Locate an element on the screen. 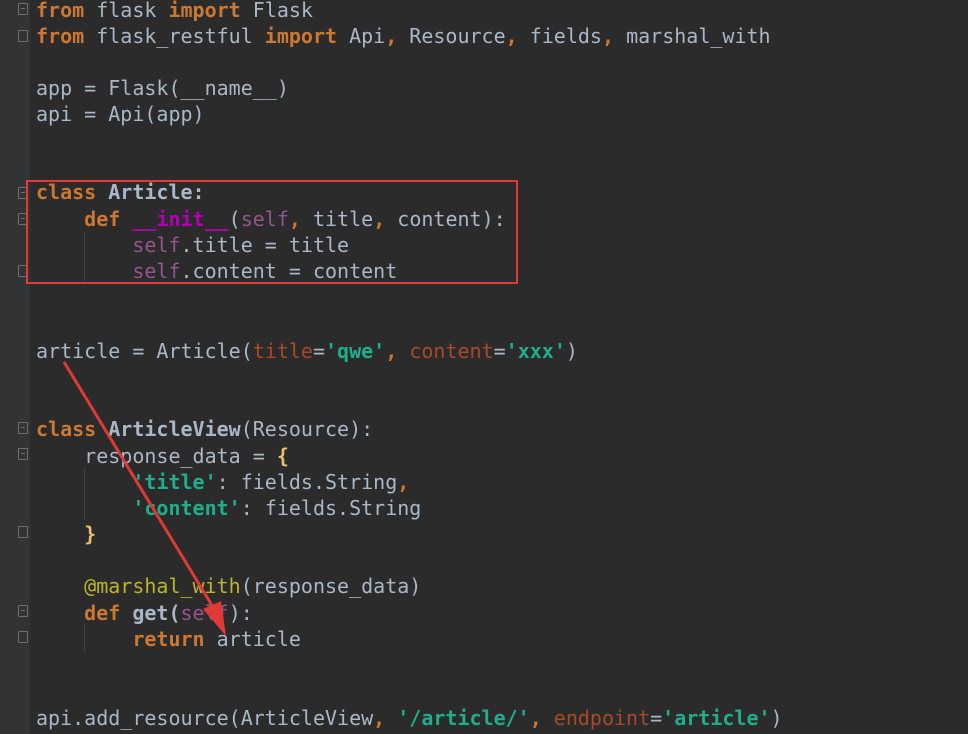  code-token: get( is located at coordinates (150, 613).